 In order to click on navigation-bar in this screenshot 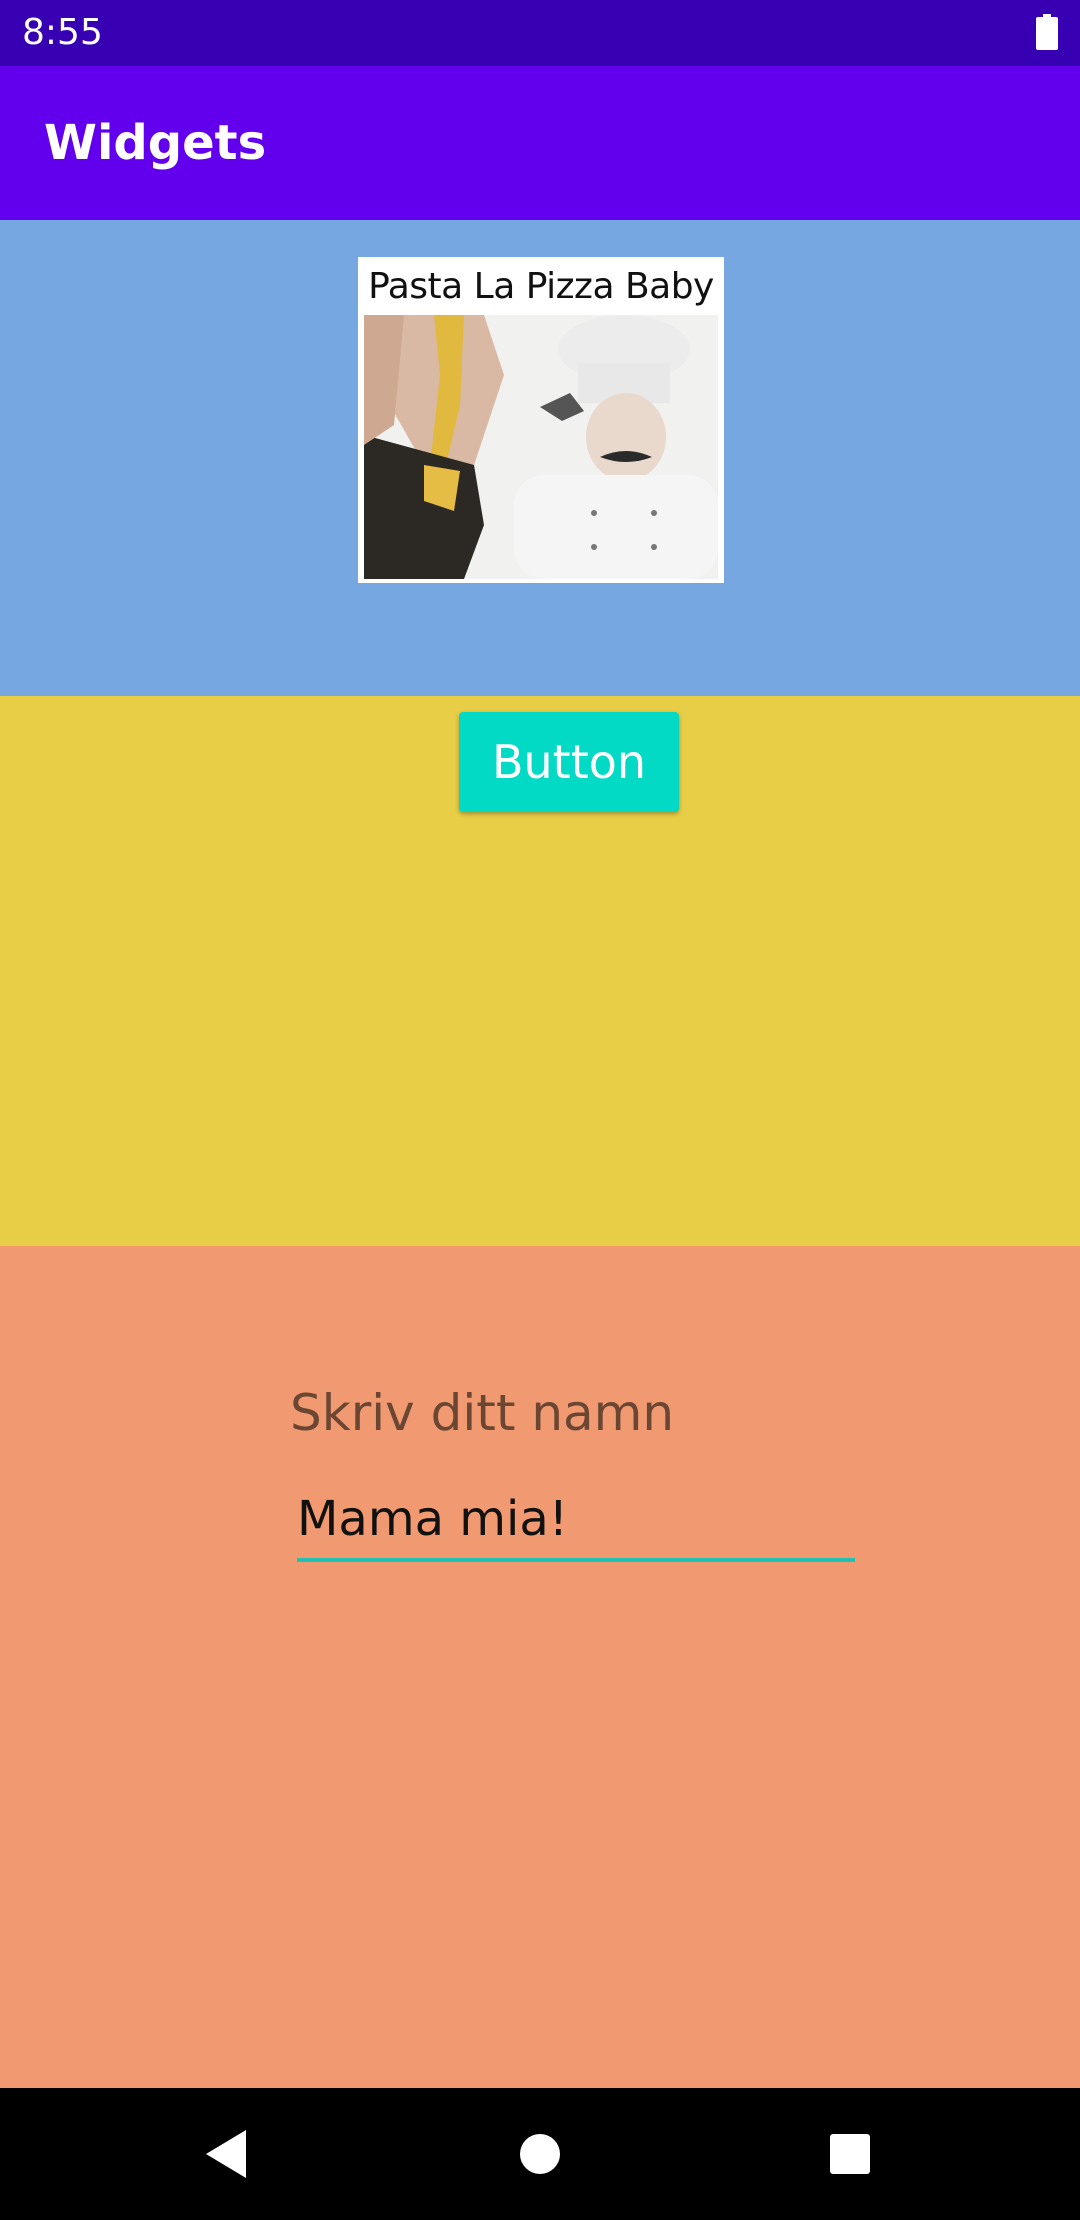, I will do `click(540, 2154)`.